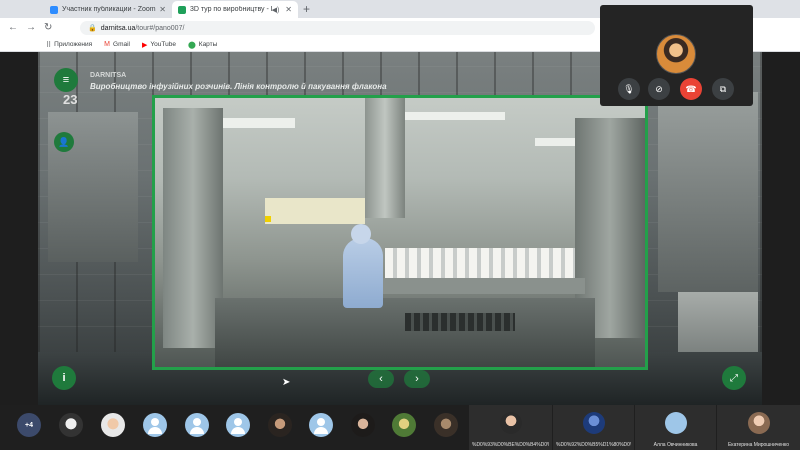 The width and height of the screenshot is (800, 450). What do you see at coordinates (54, 9) in the screenshot?
I see `zoom-favicon-icon` at bounding box center [54, 9].